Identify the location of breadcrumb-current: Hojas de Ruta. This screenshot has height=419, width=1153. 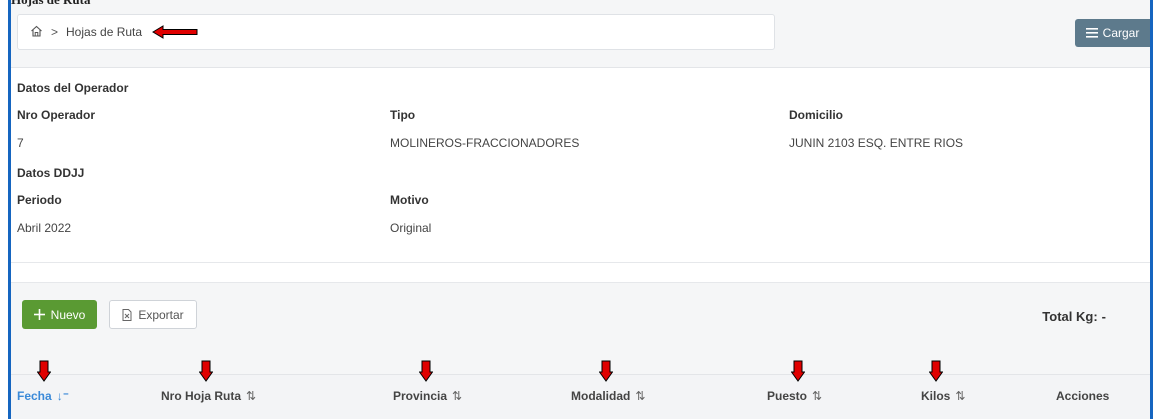
(104, 32).